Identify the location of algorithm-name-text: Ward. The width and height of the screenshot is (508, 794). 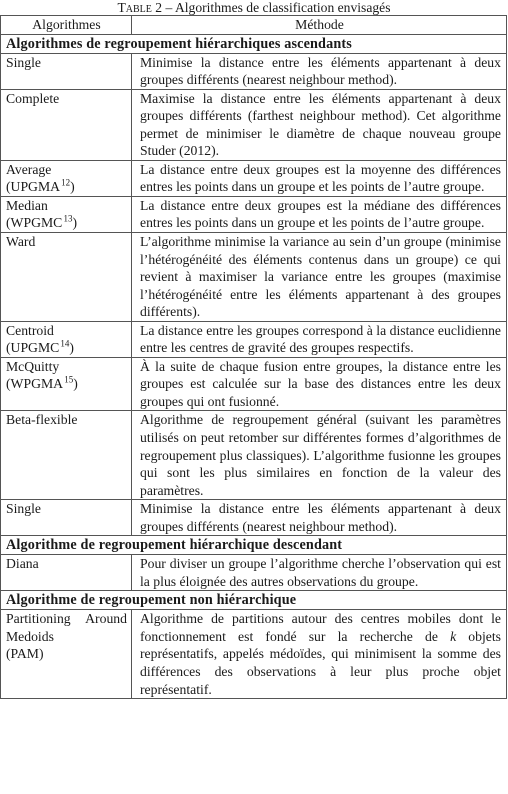
(21, 241).